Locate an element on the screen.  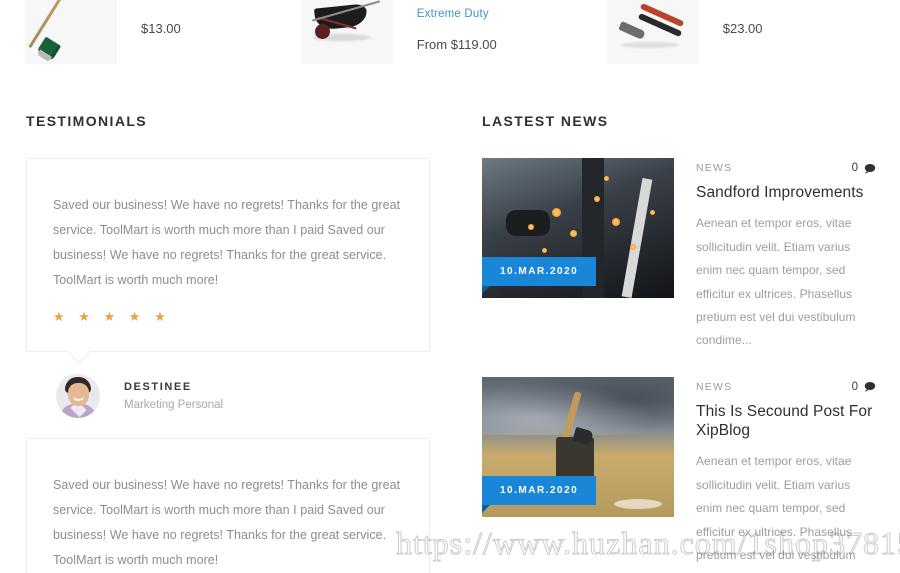
axe-in-stump-icon: 10.MAR.2020 is located at coordinates (578, 446).